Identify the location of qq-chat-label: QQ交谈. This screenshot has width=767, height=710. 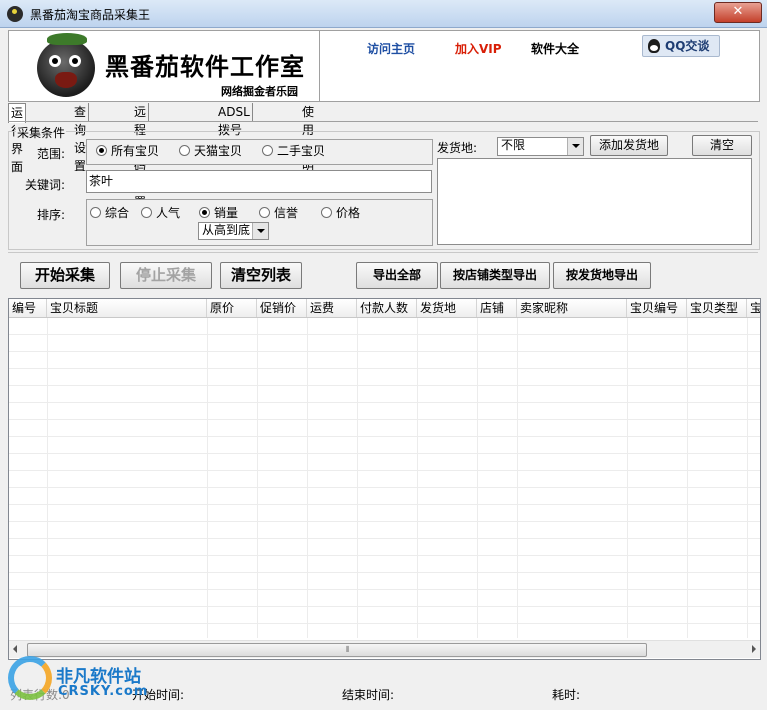
(687, 46).